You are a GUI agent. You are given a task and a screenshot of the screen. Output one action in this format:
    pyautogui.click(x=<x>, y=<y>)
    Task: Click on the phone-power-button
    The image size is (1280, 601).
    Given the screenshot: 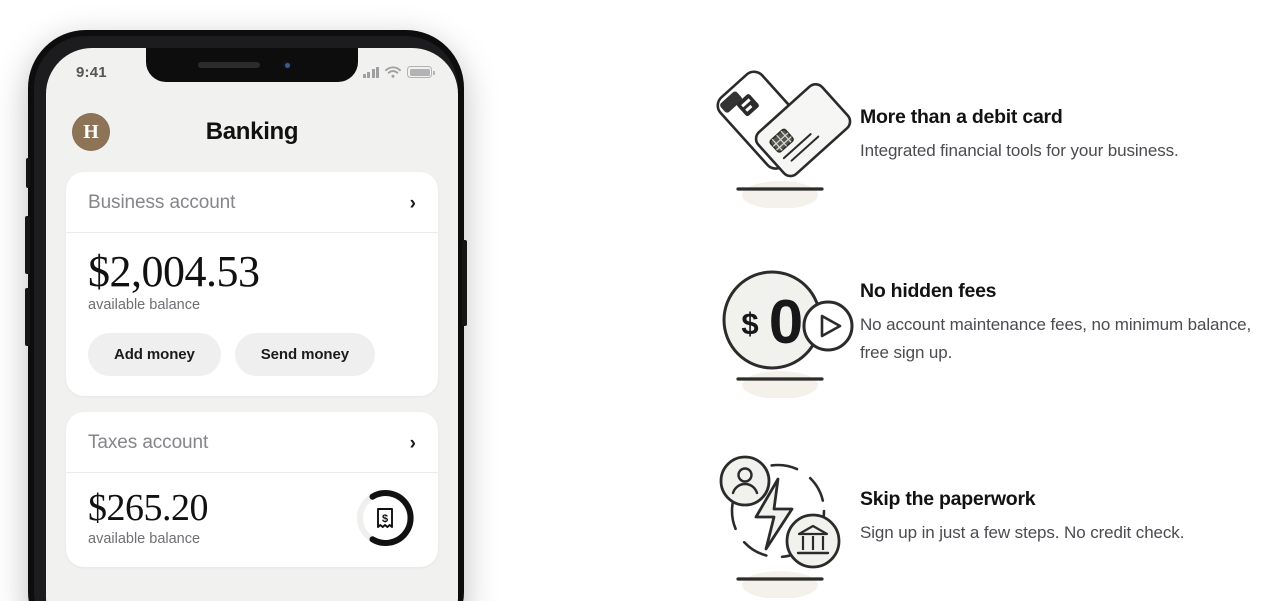 What is the action you would take?
    pyautogui.click(x=464, y=283)
    